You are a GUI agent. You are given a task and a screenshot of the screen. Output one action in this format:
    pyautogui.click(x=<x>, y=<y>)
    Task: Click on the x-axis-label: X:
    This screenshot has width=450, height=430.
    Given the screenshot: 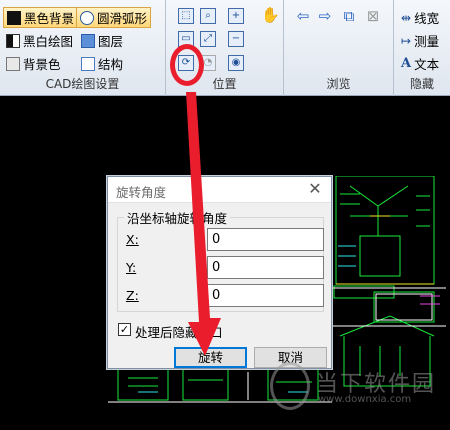 What is the action you would take?
    pyautogui.click(x=132, y=239)
    